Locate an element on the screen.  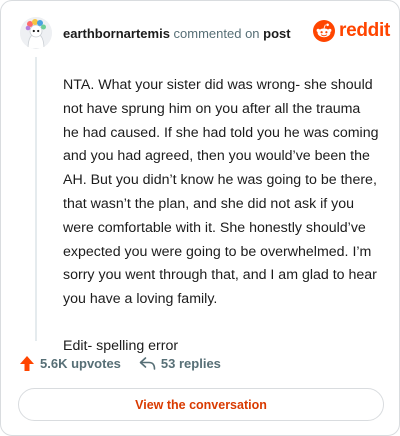
avatar-icon is located at coordinates (36, 33).